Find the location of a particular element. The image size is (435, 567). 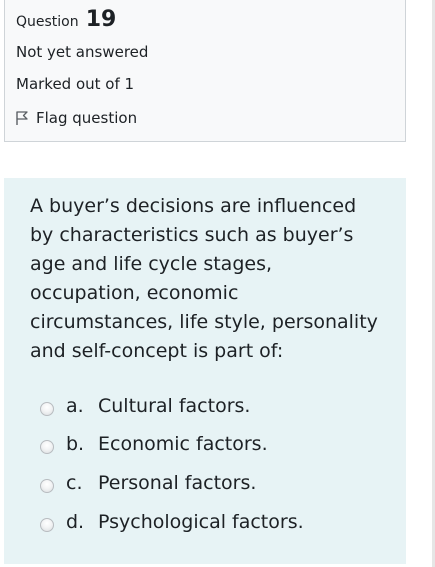

radio-button-c is located at coordinates (47, 486).